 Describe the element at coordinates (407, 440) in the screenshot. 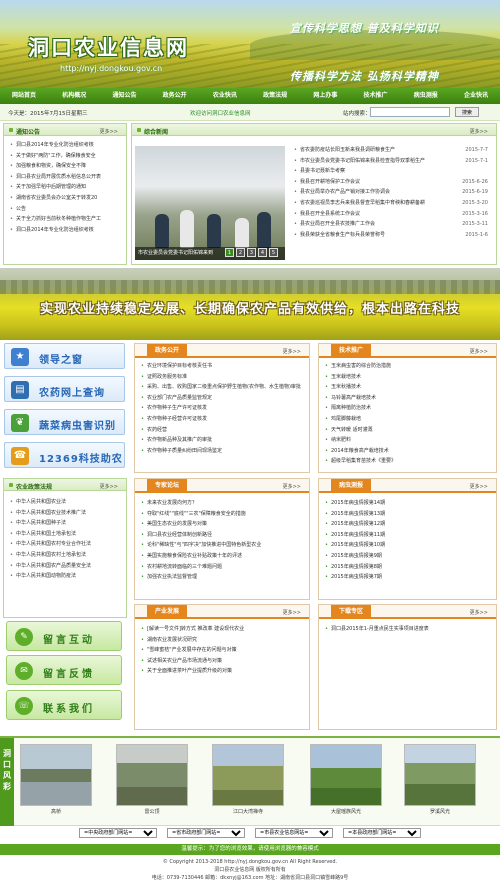

I see `list-item: 纳米肥料` at that location.